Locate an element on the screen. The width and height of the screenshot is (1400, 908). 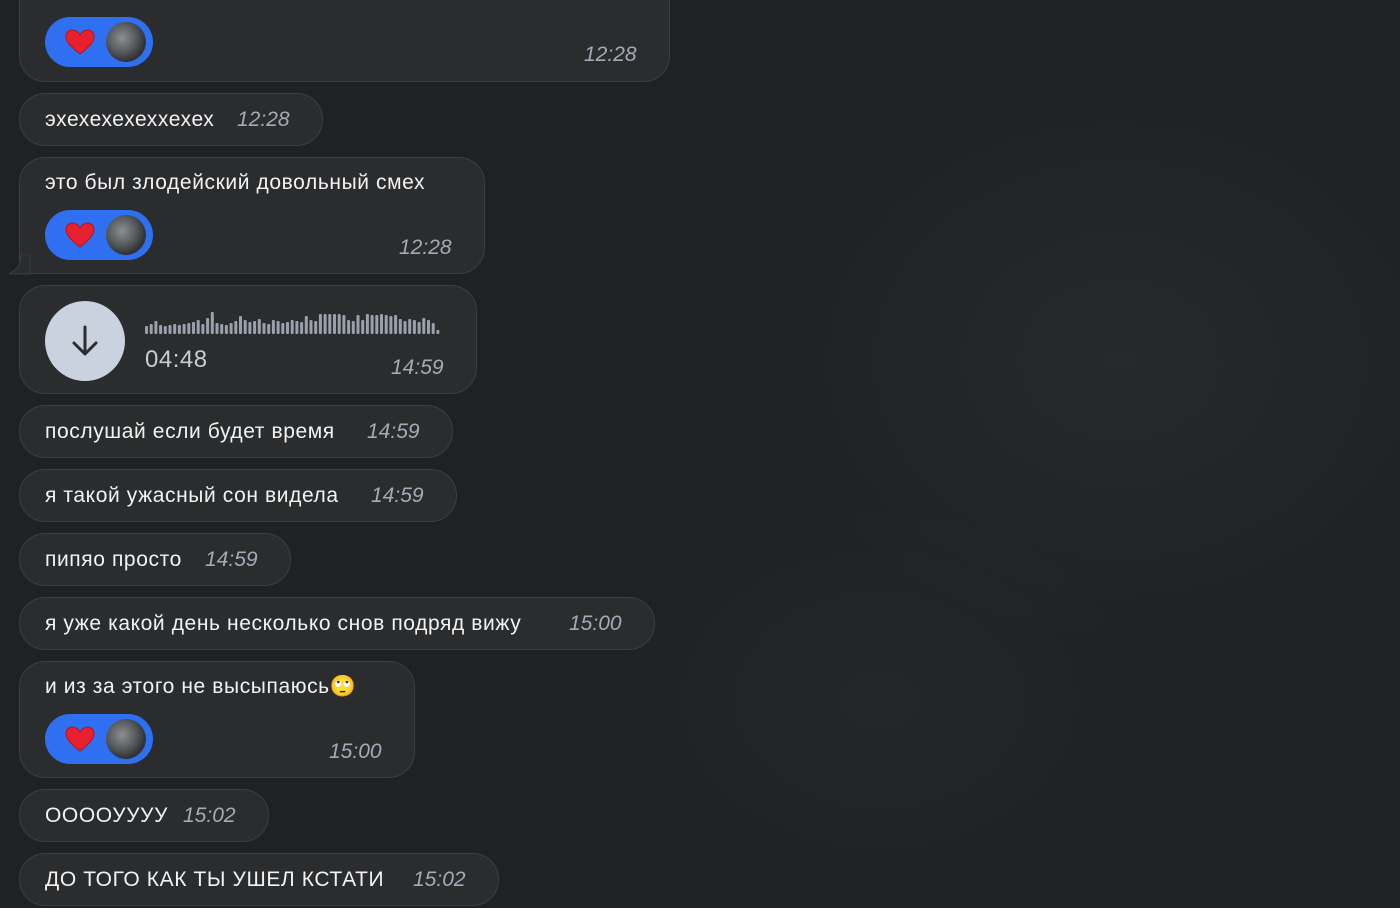
download-voice-button is located at coordinates (85, 341).